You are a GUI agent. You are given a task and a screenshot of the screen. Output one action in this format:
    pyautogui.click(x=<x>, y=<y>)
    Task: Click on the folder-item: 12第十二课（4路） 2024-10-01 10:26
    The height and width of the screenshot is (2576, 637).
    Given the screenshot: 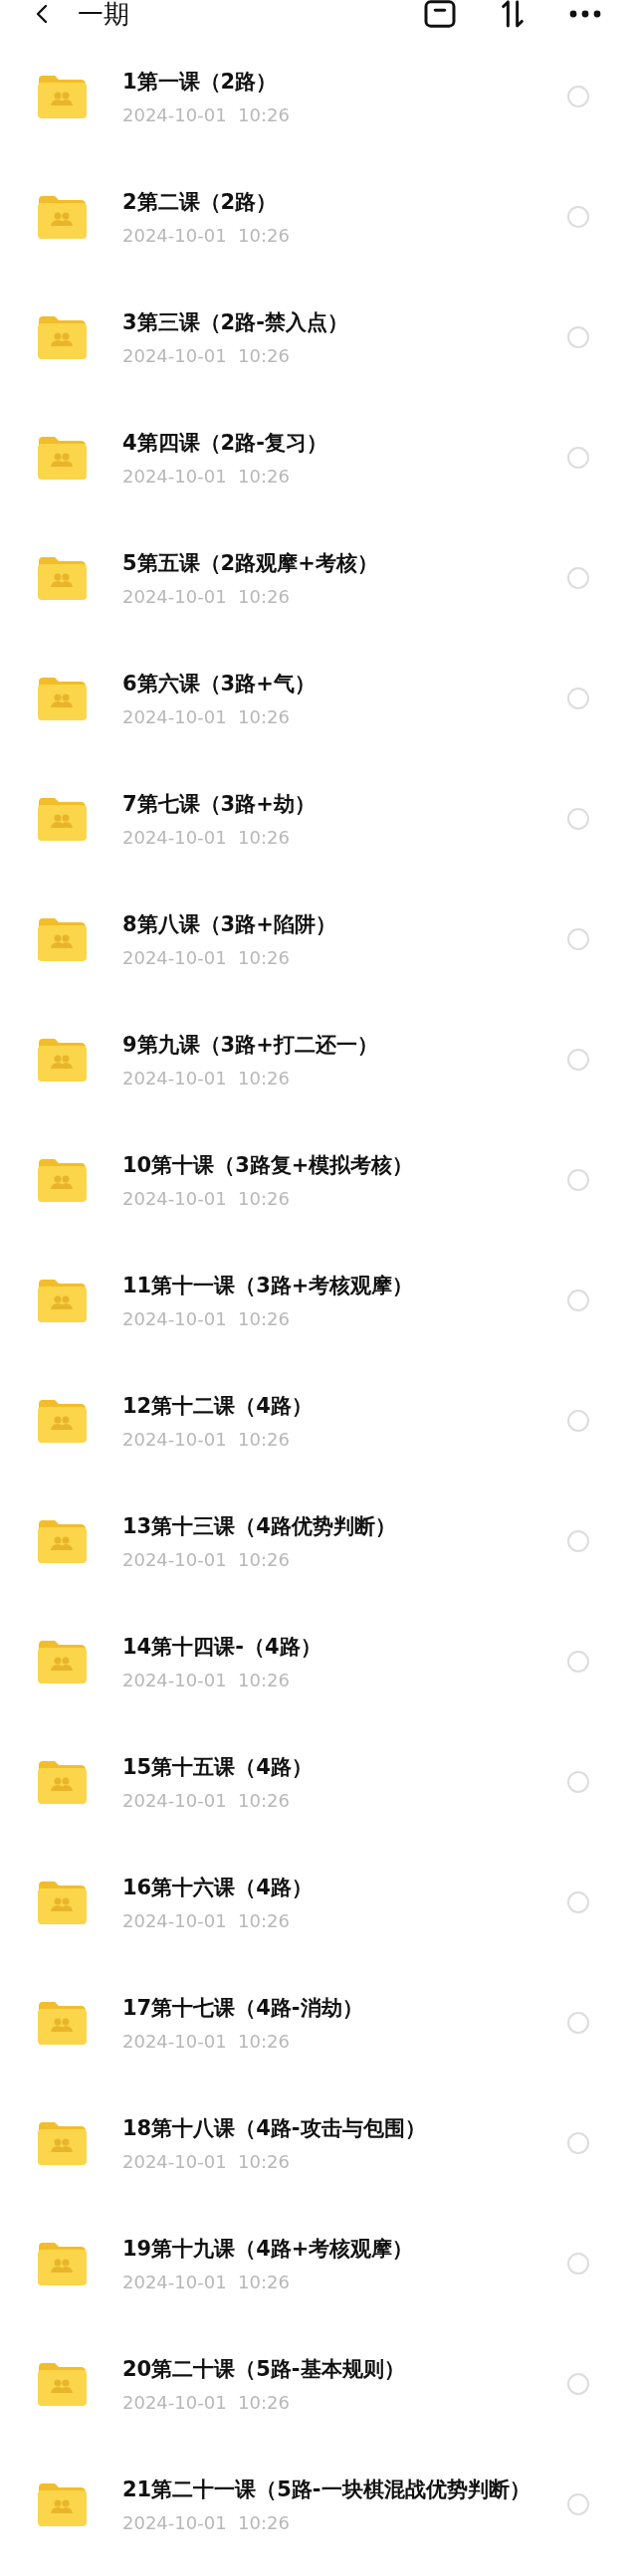 What is the action you would take?
    pyautogui.click(x=318, y=1420)
    